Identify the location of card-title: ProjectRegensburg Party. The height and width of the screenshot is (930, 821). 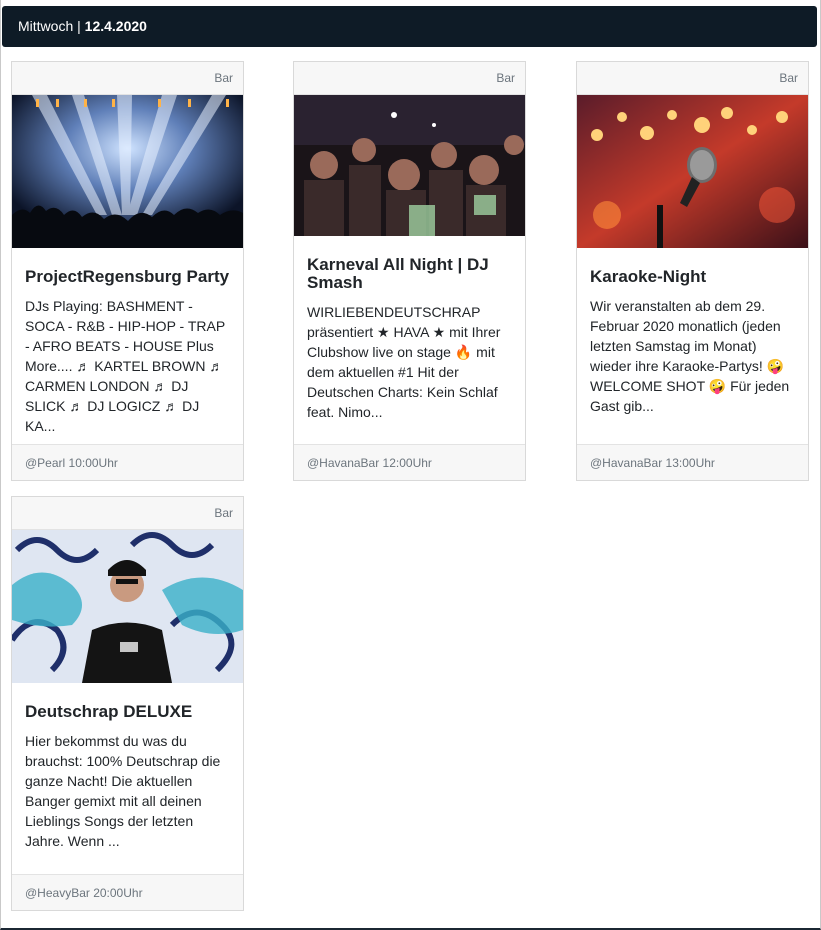
(127, 277).